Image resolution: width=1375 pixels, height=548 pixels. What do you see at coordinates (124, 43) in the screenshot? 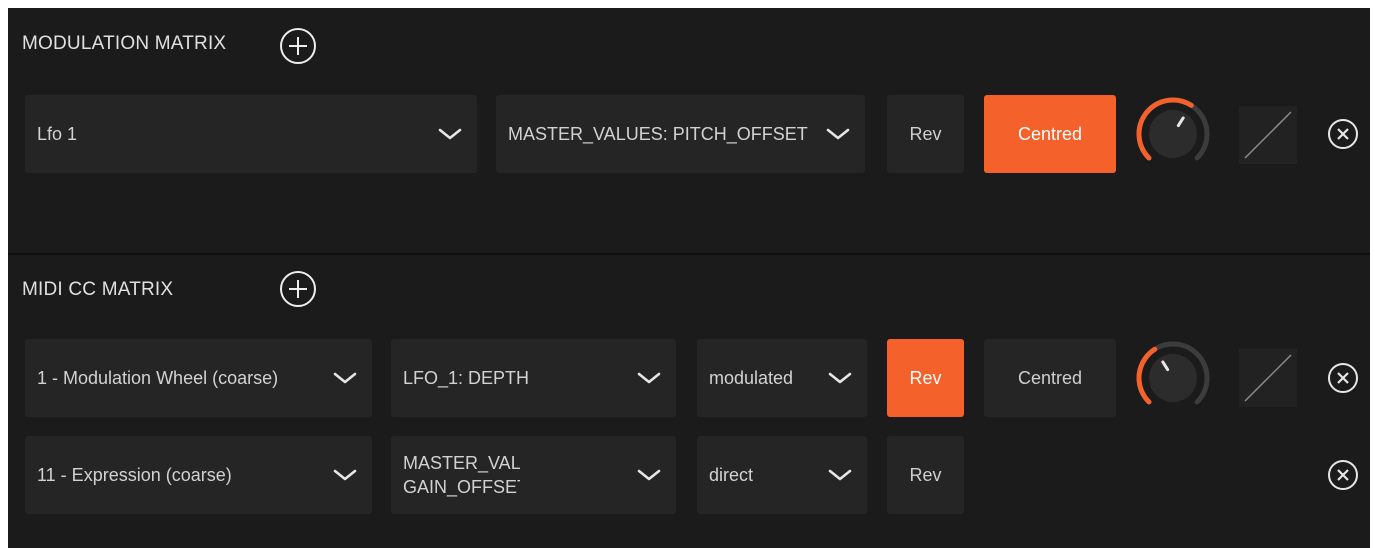
I see `modulation-matrix-title: MODULATION MATRIX` at bounding box center [124, 43].